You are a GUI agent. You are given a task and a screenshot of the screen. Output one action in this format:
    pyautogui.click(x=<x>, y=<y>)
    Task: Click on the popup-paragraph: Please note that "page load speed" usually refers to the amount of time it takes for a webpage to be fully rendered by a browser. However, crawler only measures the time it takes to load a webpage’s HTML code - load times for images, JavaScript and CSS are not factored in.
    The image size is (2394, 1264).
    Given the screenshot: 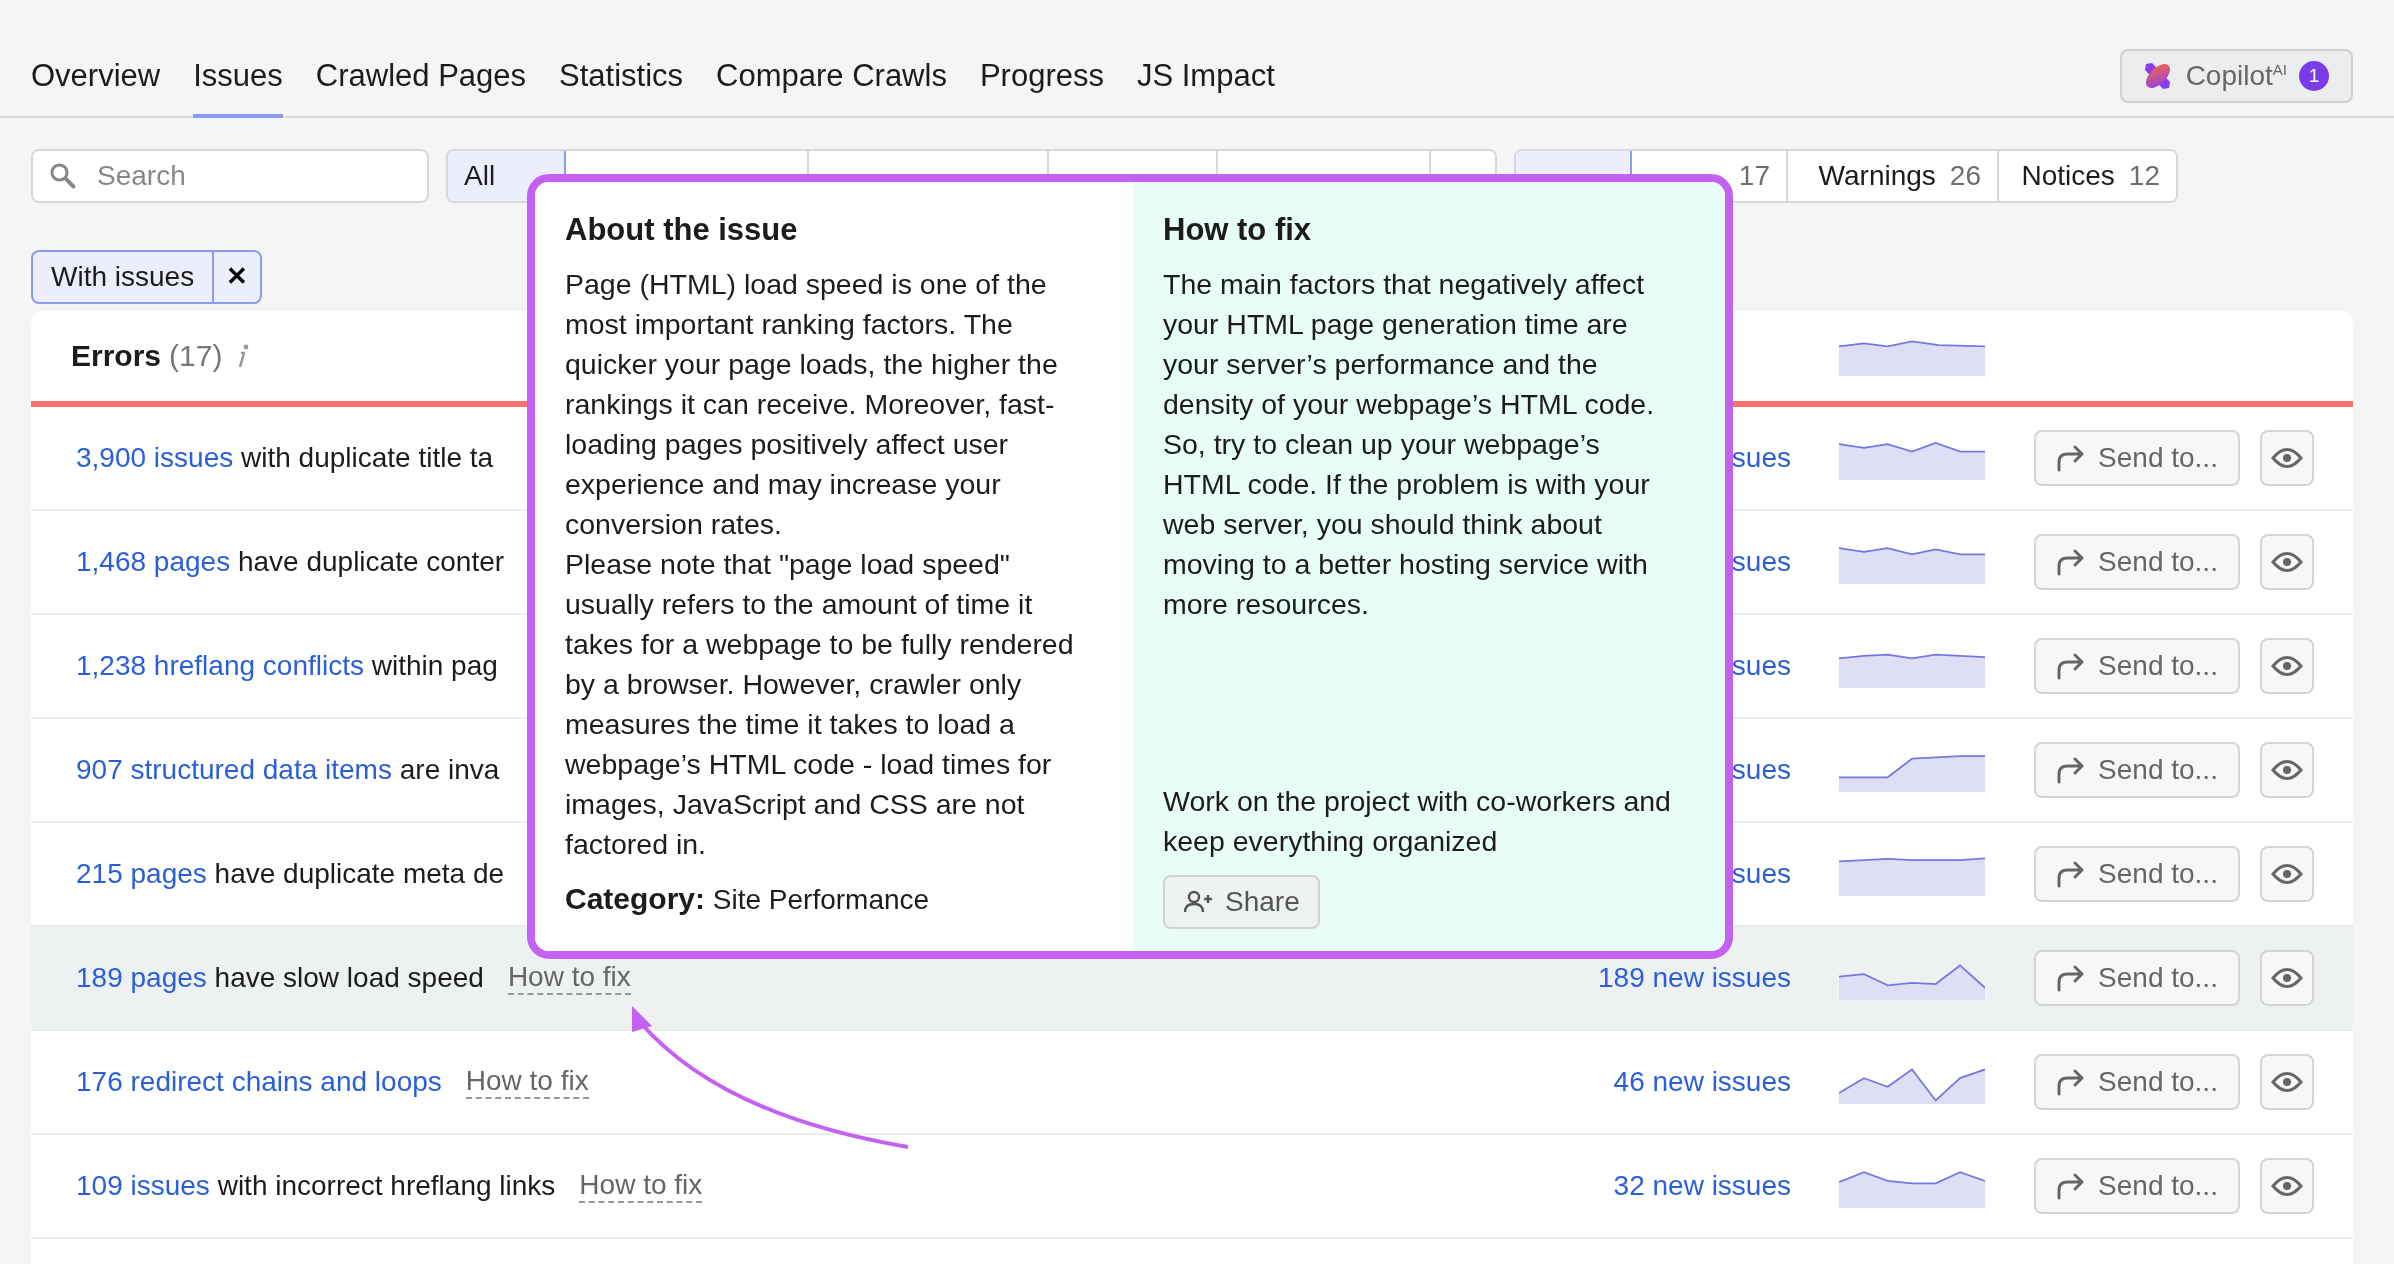 What is the action you would take?
    pyautogui.click(x=820, y=704)
    